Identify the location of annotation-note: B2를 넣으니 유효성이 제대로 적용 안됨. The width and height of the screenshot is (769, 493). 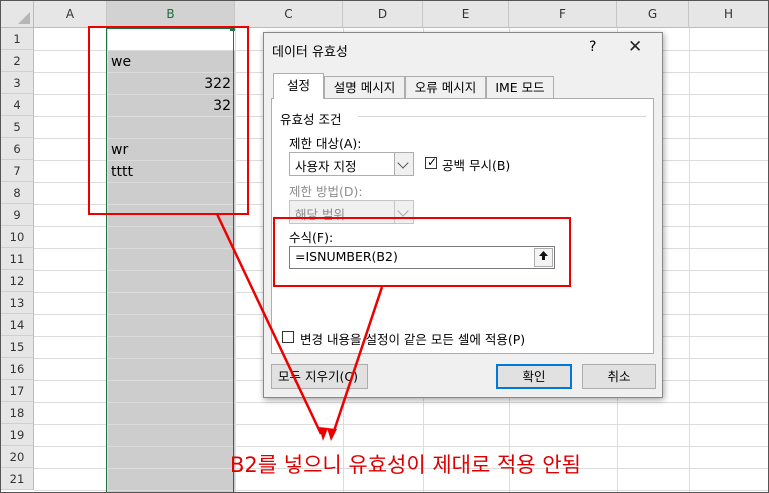
(405, 465).